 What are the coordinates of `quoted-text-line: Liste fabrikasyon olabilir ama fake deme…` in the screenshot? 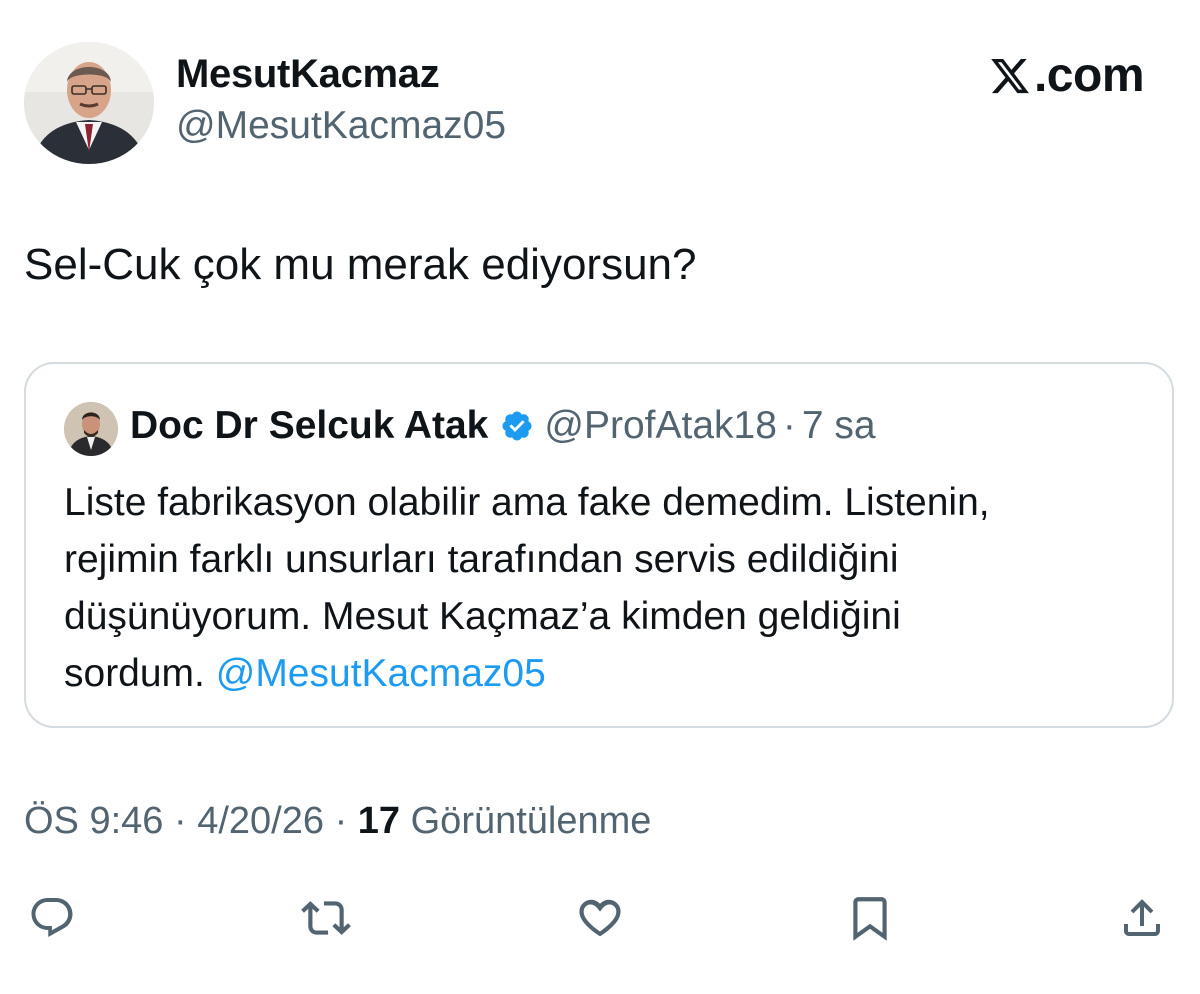 It's located at (527, 502).